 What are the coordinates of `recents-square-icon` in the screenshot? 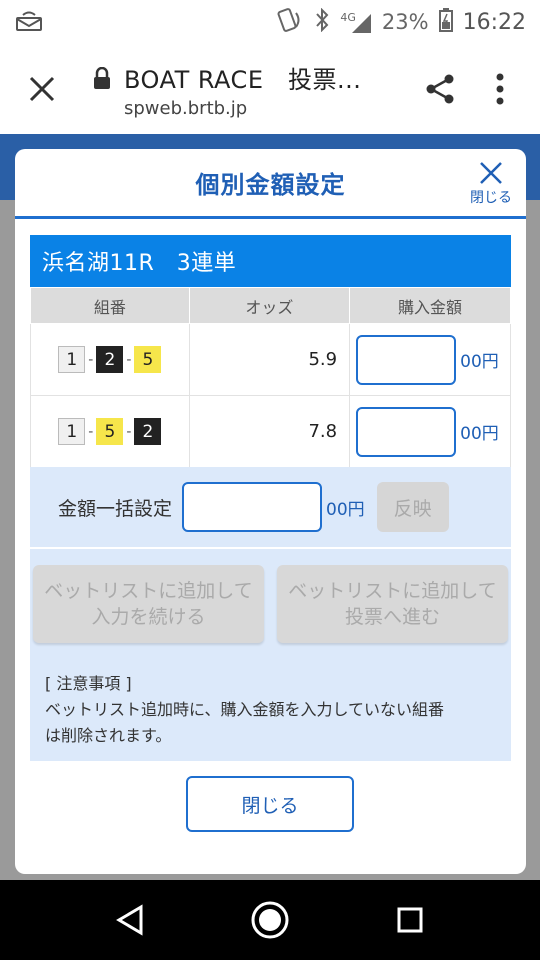 It's located at (410, 920).